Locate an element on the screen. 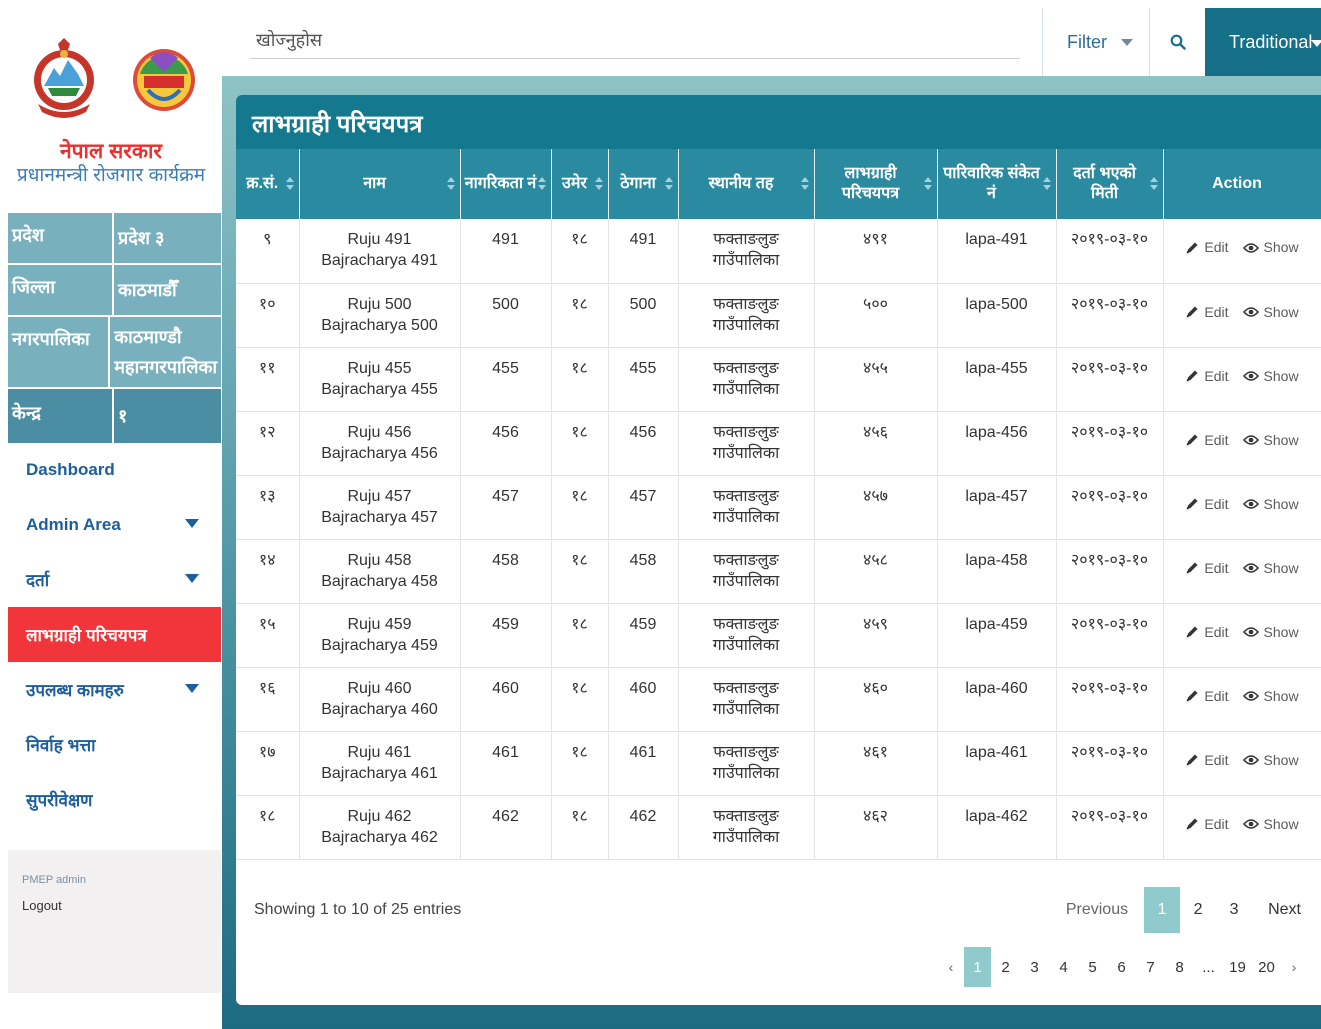 The width and height of the screenshot is (1321, 1029). page-button: 19 is located at coordinates (1237, 967).